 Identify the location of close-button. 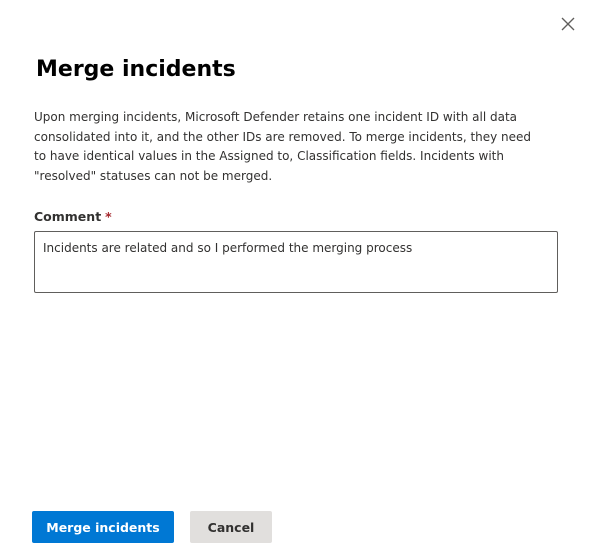
(568, 24).